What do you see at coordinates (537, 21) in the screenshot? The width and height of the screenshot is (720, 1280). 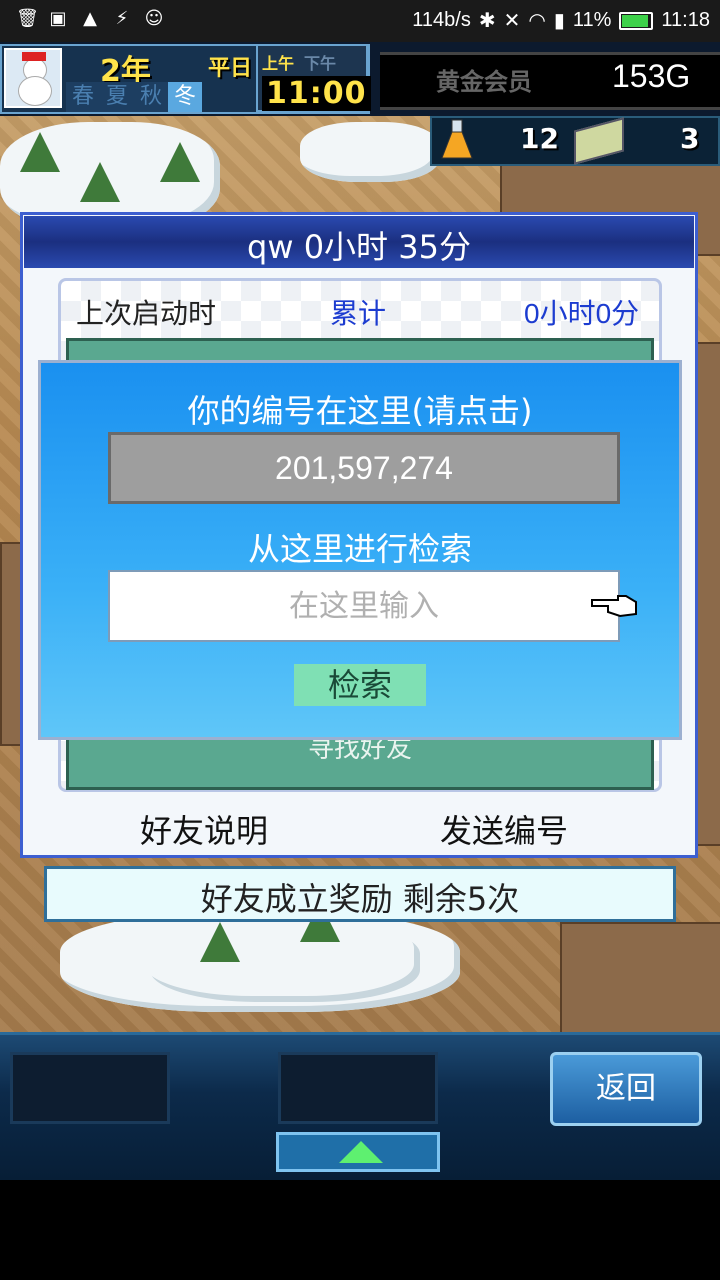 I see `wifi-icon: ◠` at bounding box center [537, 21].